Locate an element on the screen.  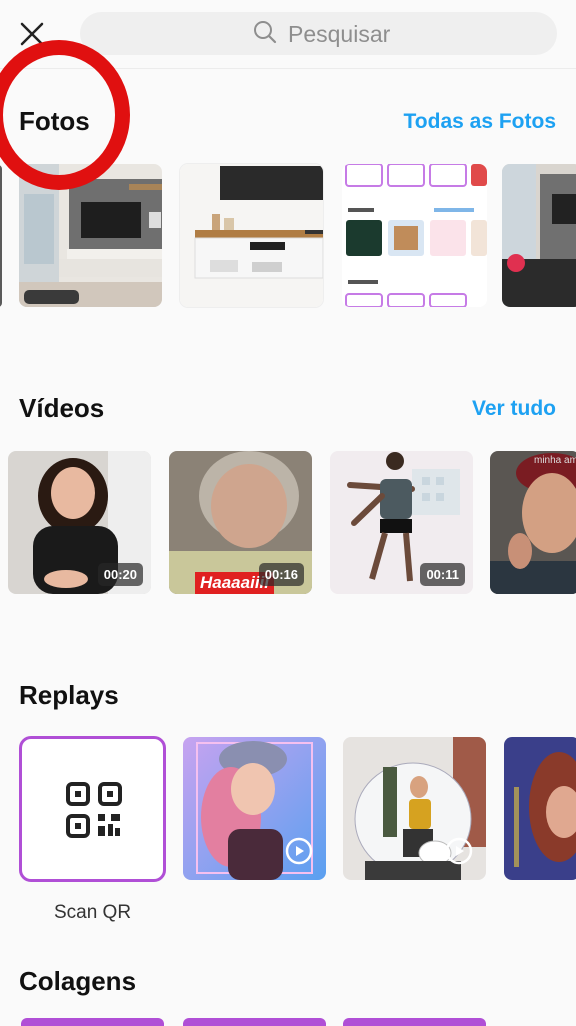
video-duration: 00:11 is located at coordinates (442, 574).